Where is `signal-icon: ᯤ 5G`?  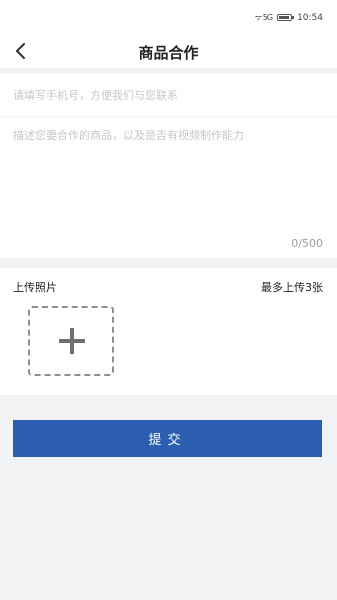
signal-icon: ᯤ 5G is located at coordinates (263, 17).